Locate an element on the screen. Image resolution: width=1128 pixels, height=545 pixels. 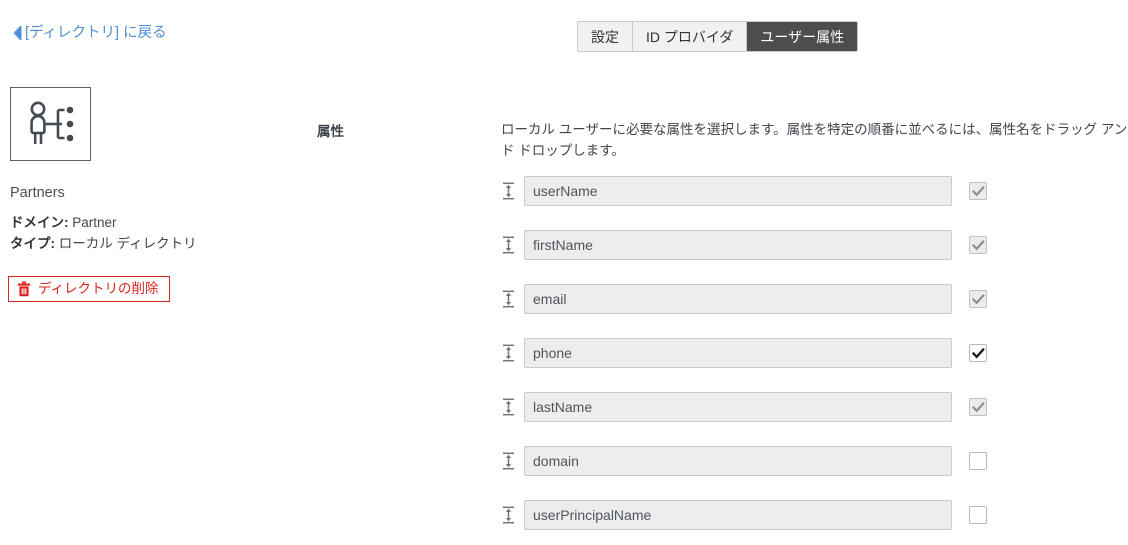
tab-bar: 設定 ID プロバイダ ユーザー属性 is located at coordinates (718, 36).